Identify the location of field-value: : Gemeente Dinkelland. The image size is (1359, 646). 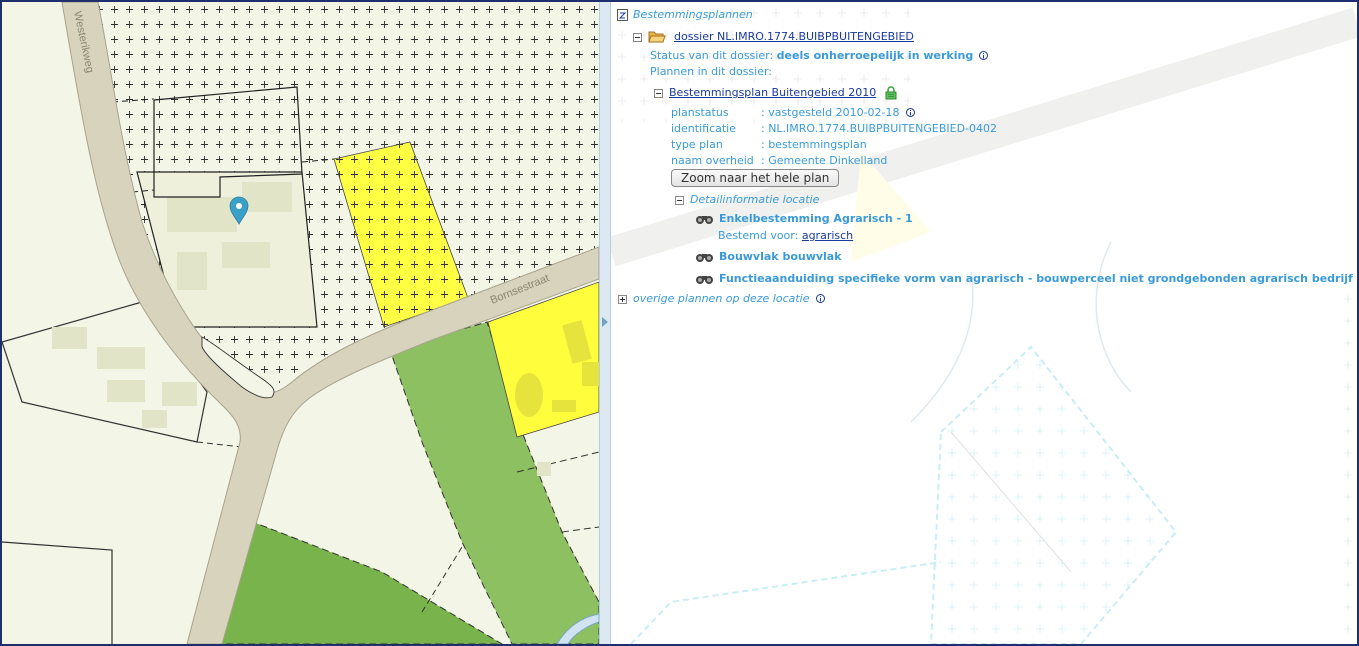
(824, 160).